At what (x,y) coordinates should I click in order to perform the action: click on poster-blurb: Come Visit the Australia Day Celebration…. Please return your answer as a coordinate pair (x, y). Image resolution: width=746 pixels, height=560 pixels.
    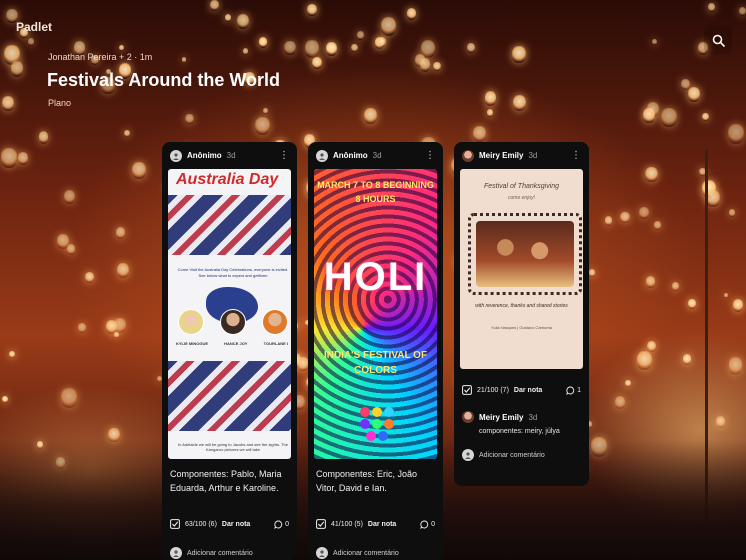
    Looking at the image, I should click on (233, 272).